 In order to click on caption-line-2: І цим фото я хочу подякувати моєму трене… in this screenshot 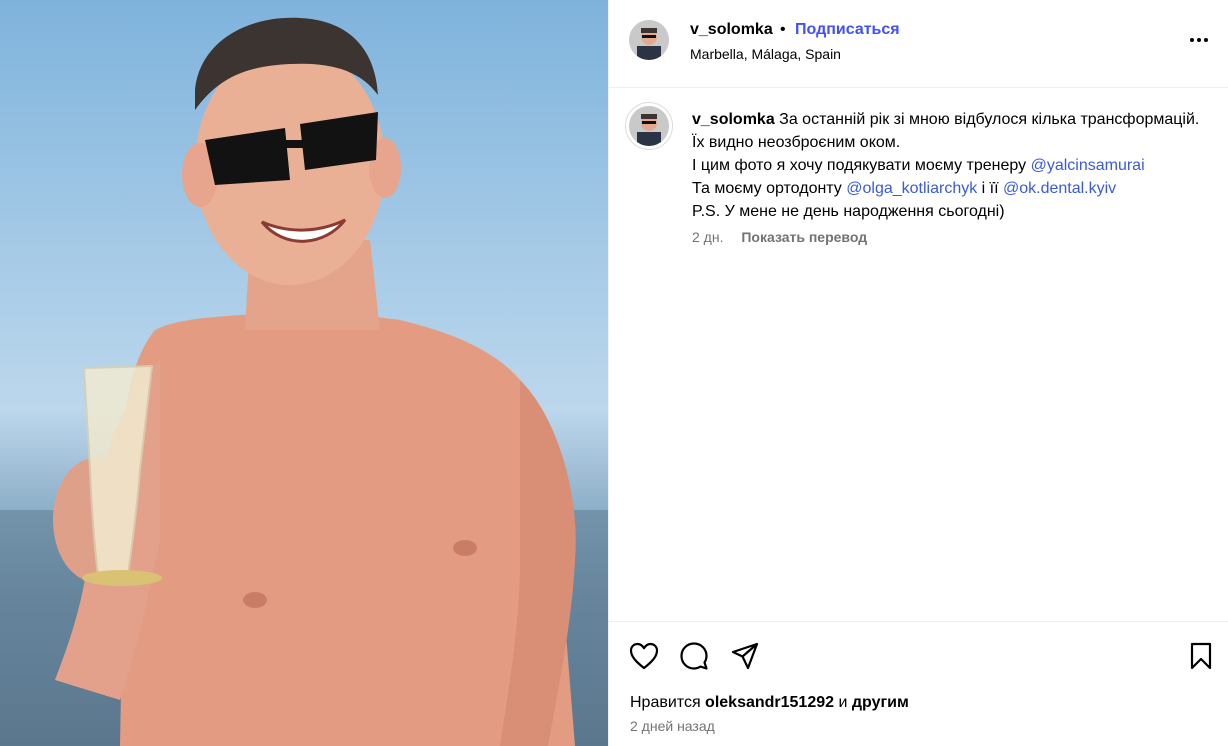, I will do `click(861, 165)`.